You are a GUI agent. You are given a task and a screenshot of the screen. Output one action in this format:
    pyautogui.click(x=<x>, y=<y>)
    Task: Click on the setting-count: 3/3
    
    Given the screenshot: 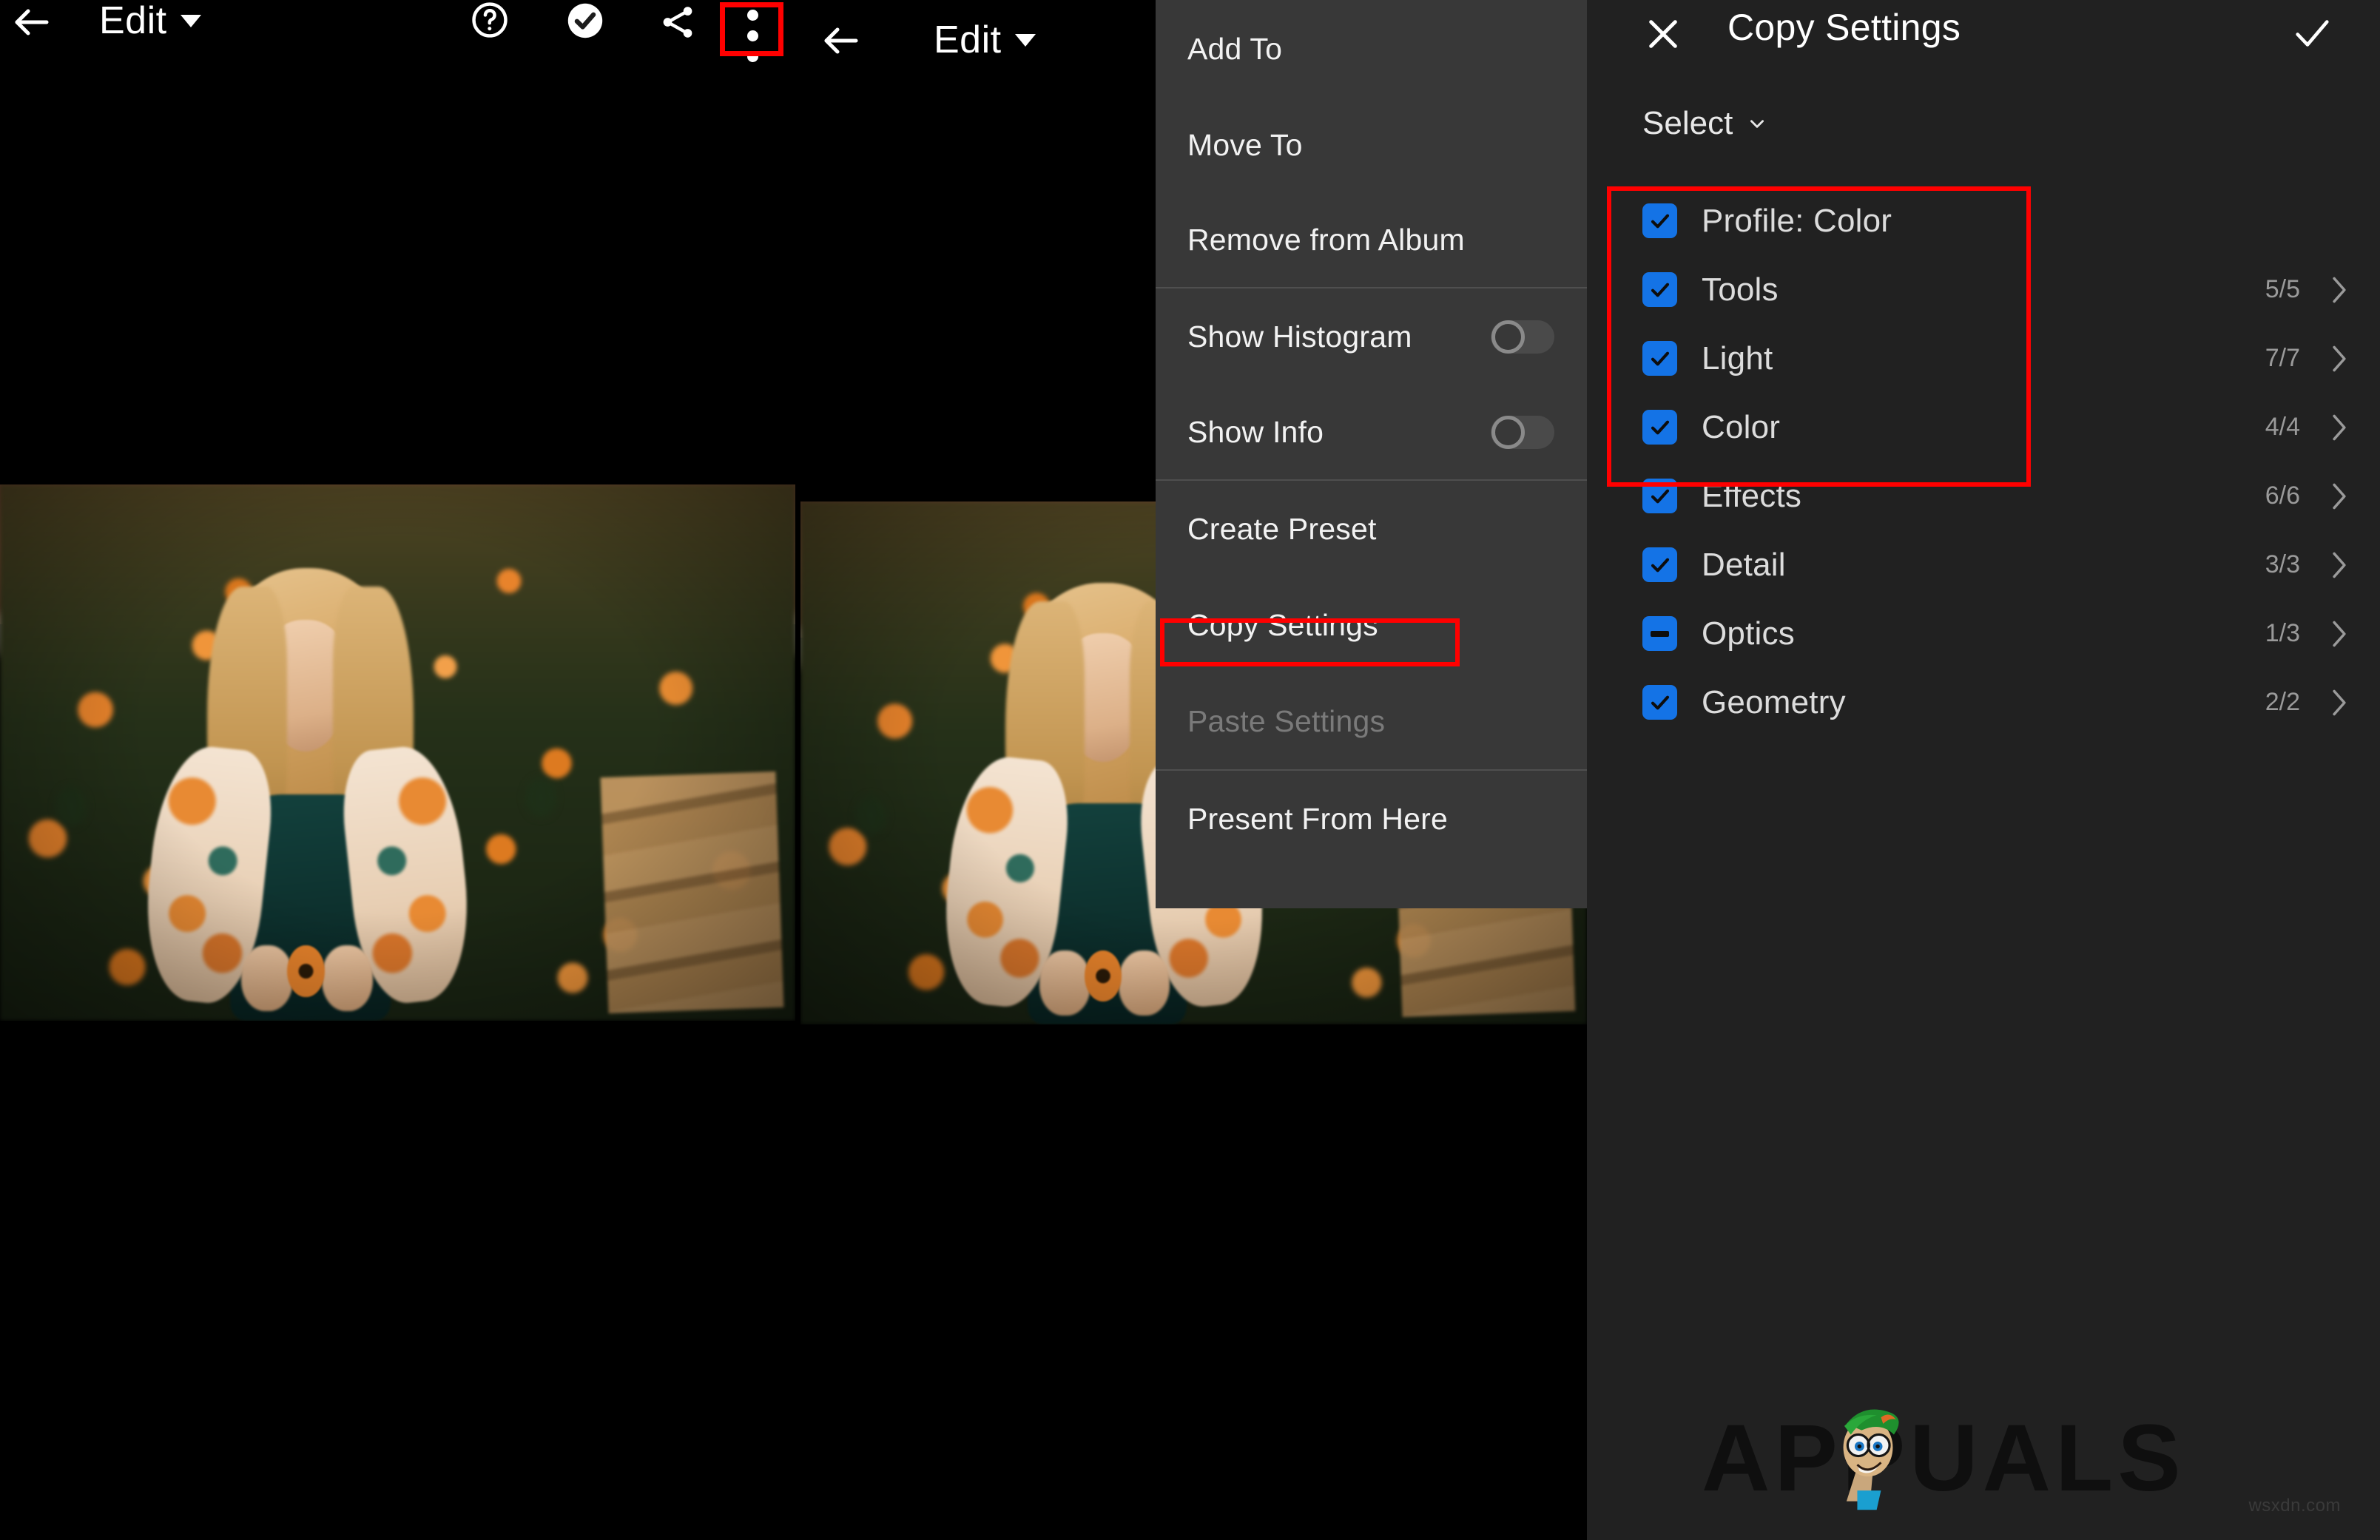 What is the action you would take?
    pyautogui.click(x=2282, y=564)
    